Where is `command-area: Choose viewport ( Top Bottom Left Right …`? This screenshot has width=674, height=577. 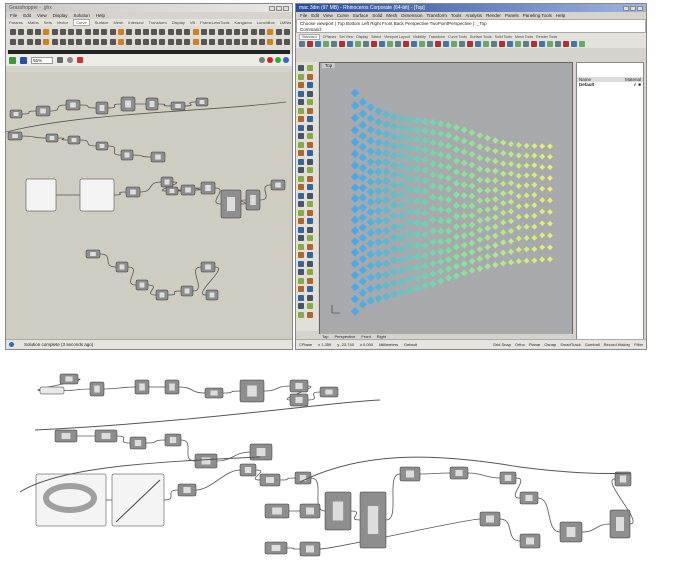 command-area: Choose viewport ( Top Bottom Left Right … is located at coordinates (471, 26).